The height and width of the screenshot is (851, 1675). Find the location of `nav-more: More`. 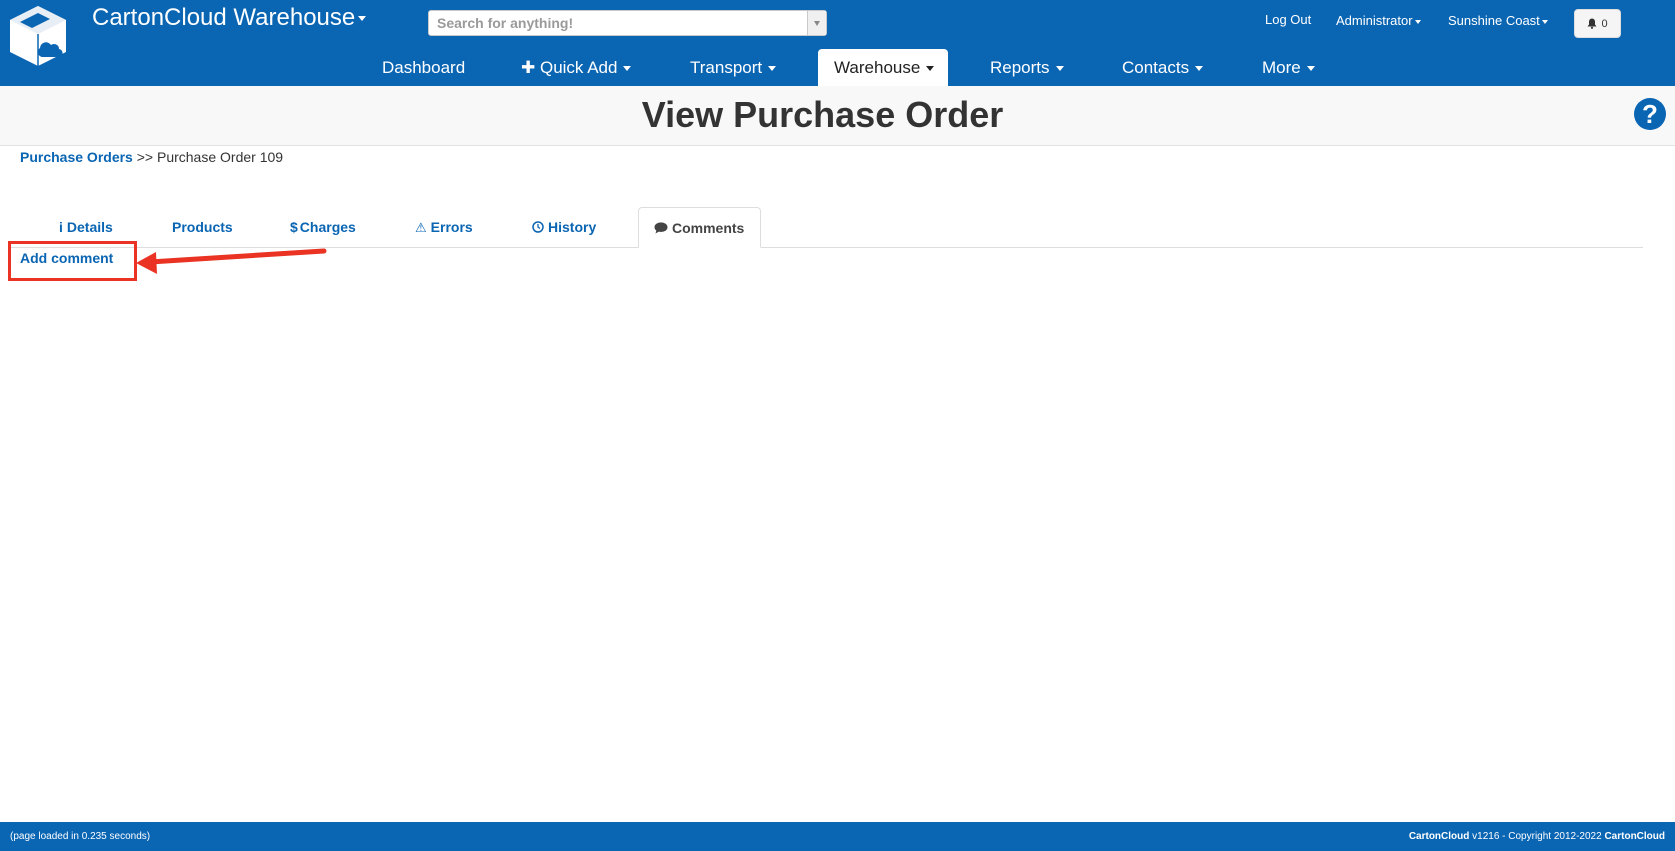

nav-more: More is located at coordinates (1288, 67).